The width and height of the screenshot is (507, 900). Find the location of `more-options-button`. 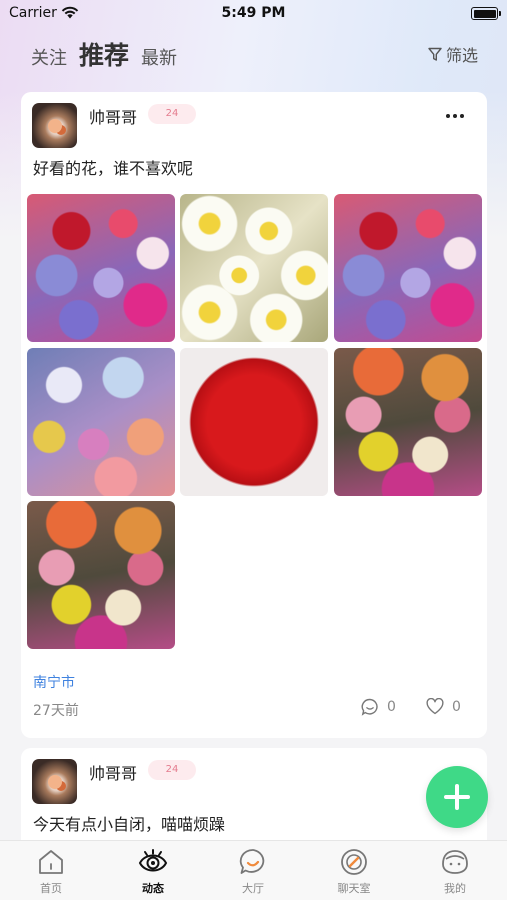

more-options-button is located at coordinates (455, 116).